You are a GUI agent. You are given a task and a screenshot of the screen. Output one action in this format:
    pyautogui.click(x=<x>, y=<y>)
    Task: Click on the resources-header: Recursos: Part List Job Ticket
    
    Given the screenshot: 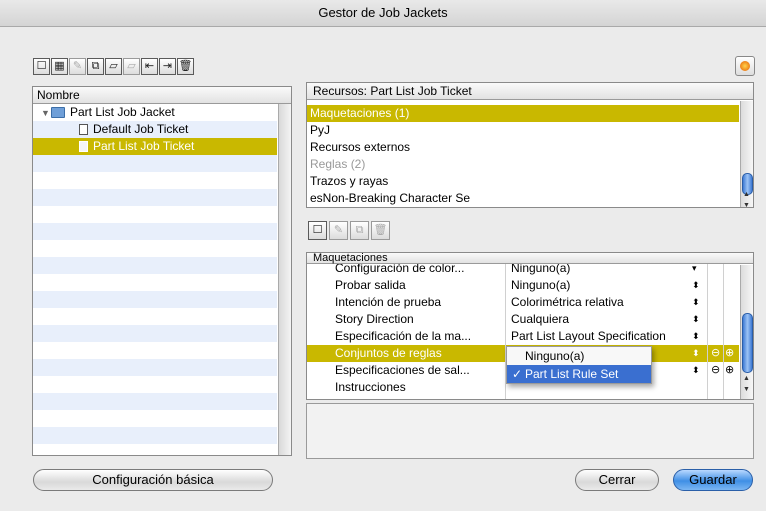 What is the action you would take?
    pyautogui.click(x=530, y=91)
    